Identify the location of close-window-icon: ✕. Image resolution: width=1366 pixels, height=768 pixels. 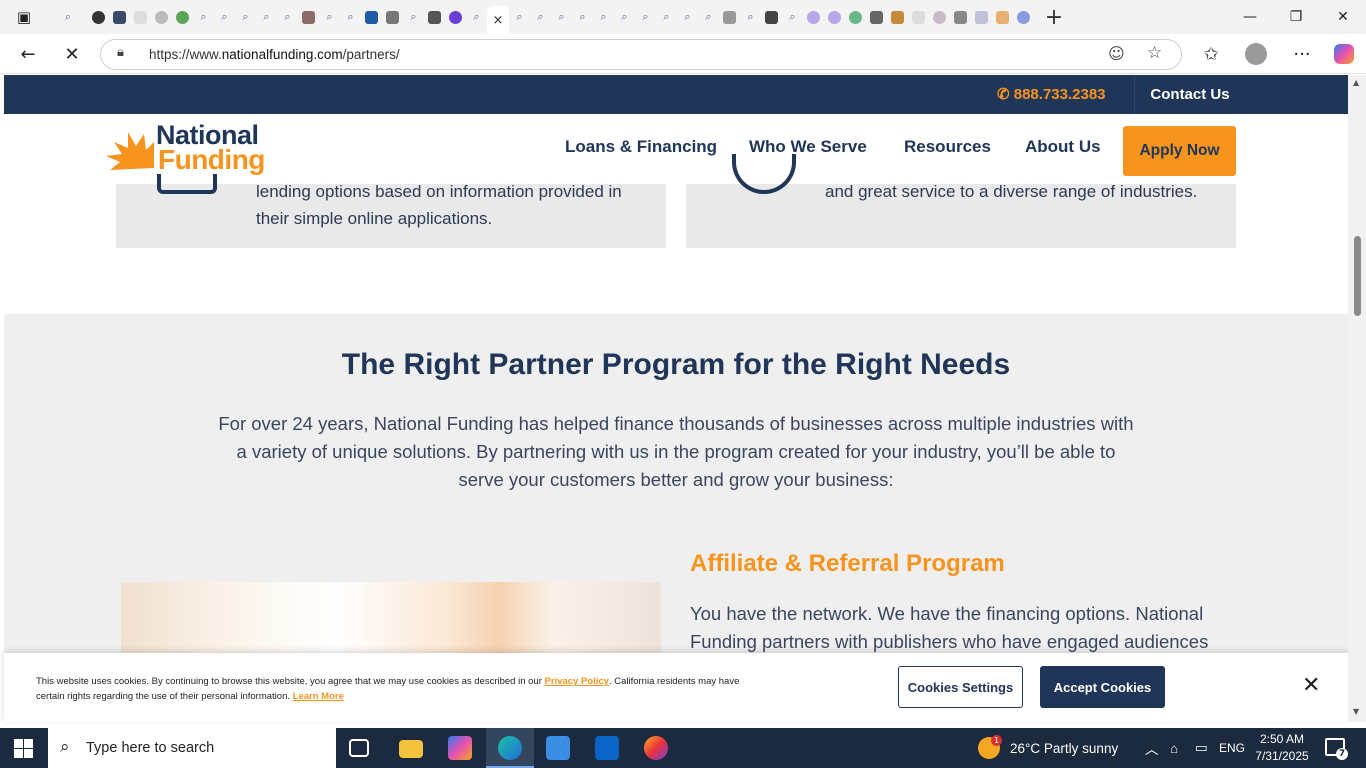
(1343, 17).